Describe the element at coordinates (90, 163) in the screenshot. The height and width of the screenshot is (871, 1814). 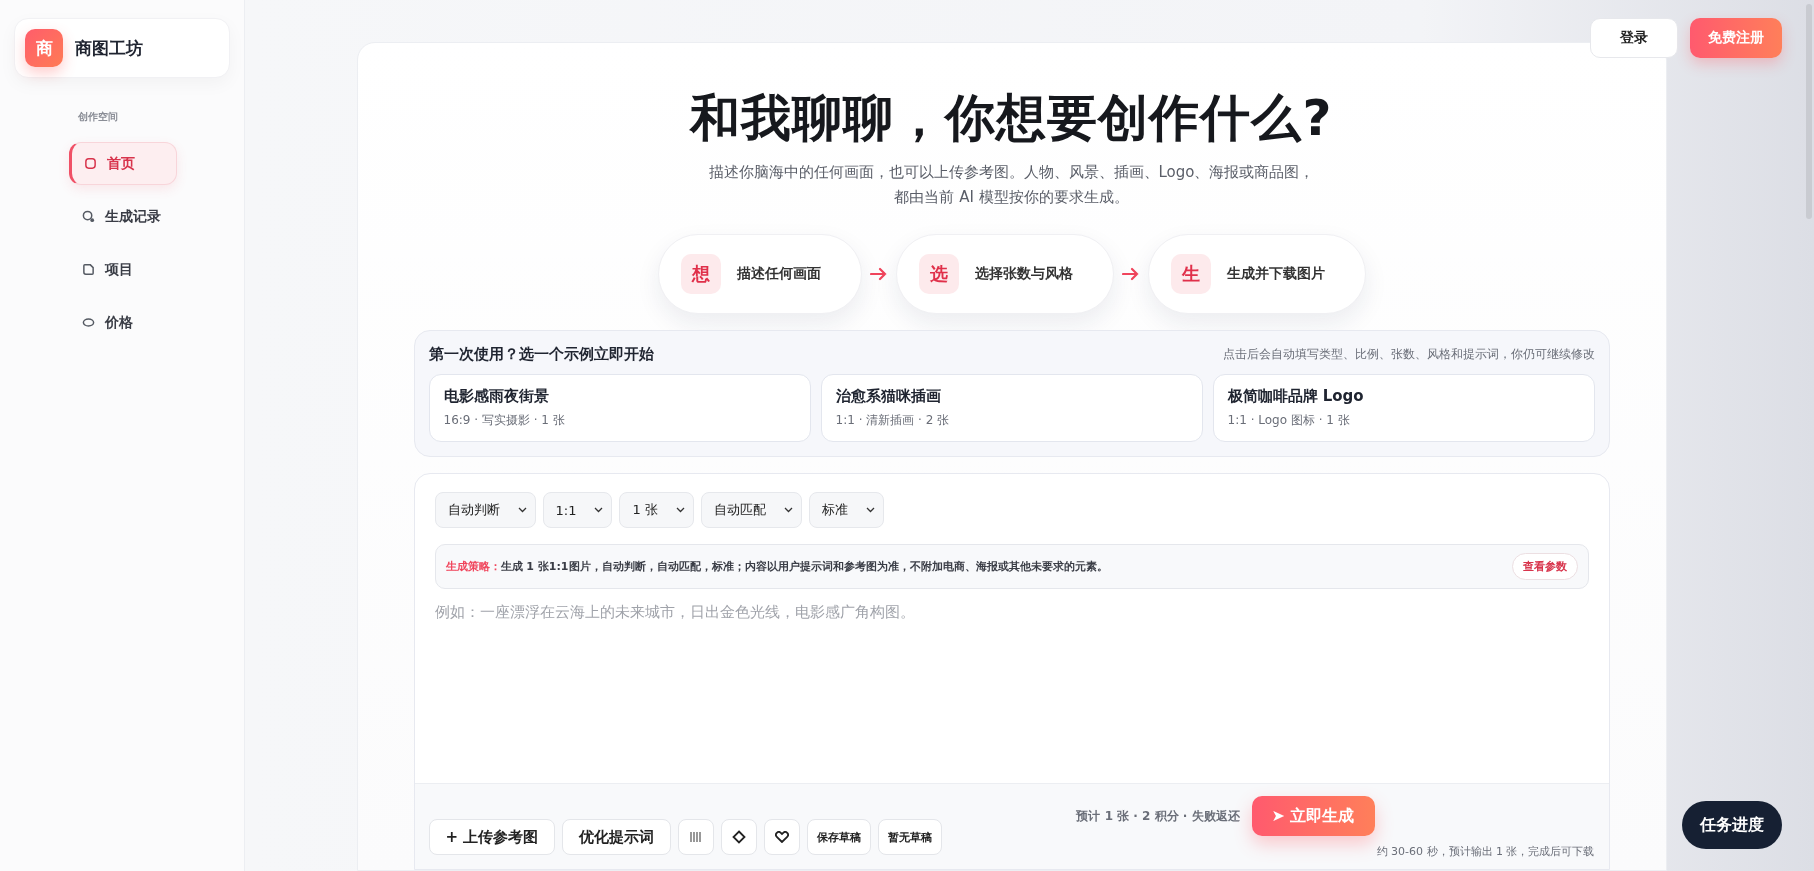
I see `square-icon` at that location.